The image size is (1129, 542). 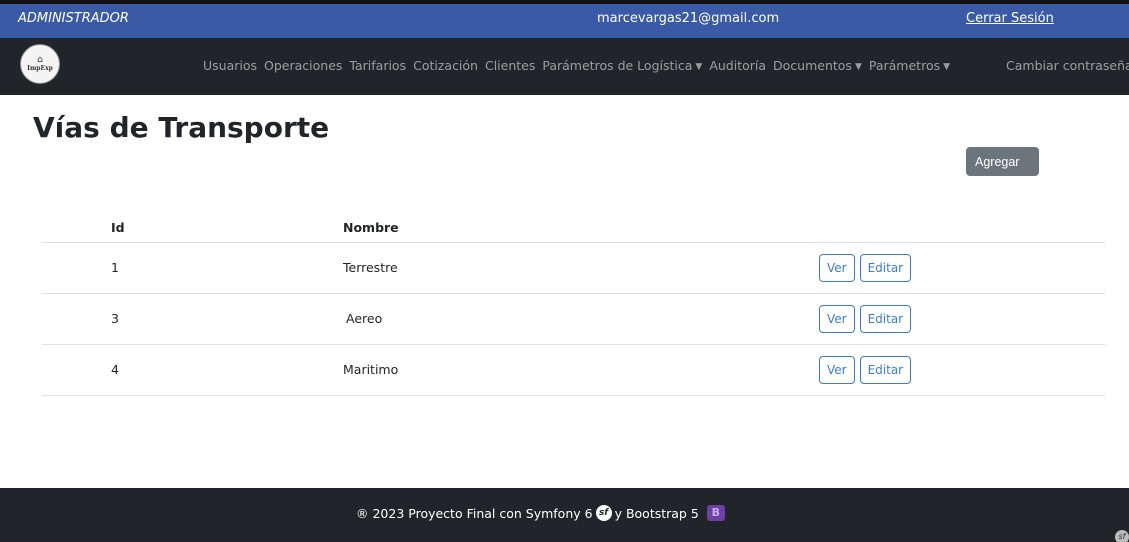 What do you see at coordinates (73, 18) in the screenshot?
I see `user-role: ADMINISTRADOR` at bounding box center [73, 18].